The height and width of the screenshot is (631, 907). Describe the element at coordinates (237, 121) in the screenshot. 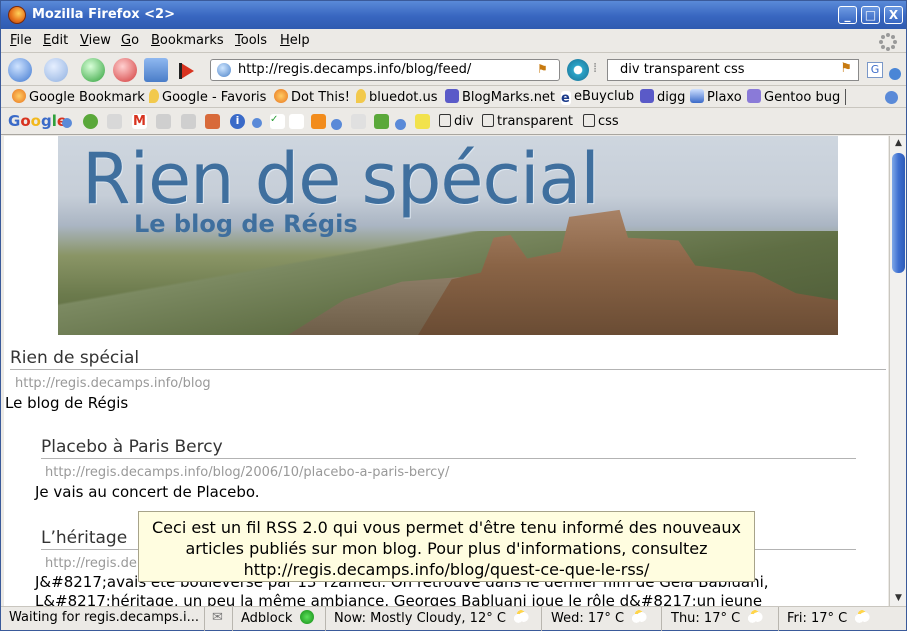

I see `info-icon: i` at that location.